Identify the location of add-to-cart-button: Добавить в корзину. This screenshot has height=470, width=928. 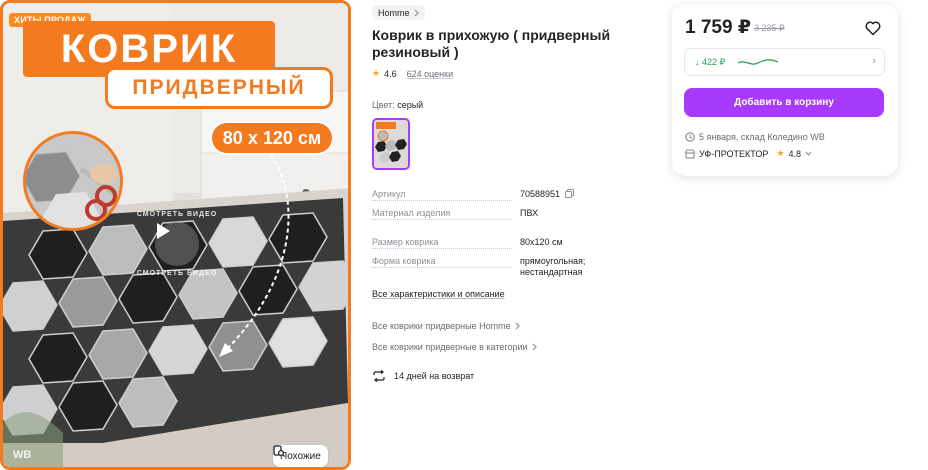
(784, 102).